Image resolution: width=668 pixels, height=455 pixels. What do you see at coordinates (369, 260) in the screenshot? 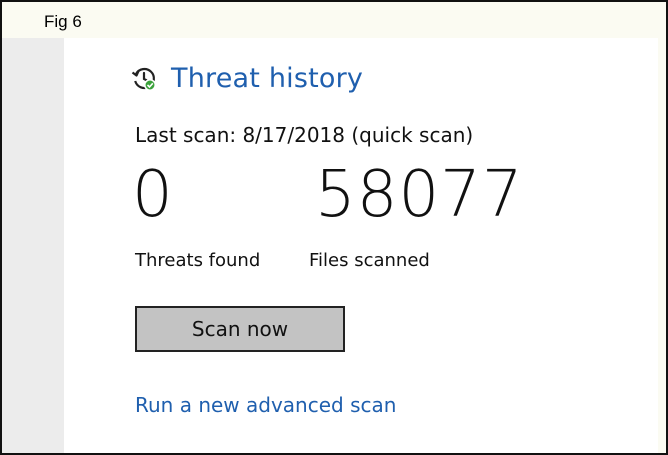
I see `files-scanned-label: Files scanned` at bounding box center [369, 260].